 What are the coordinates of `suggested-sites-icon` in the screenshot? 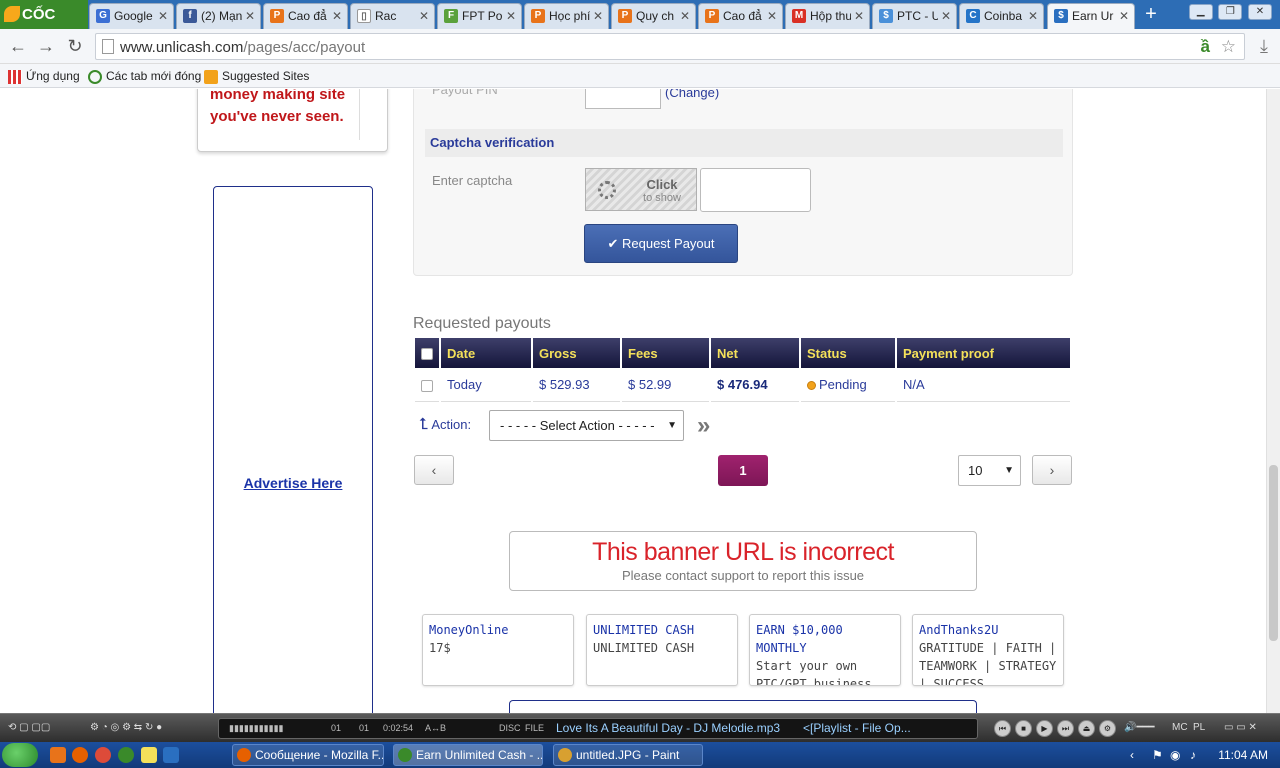 It's located at (211, 76).